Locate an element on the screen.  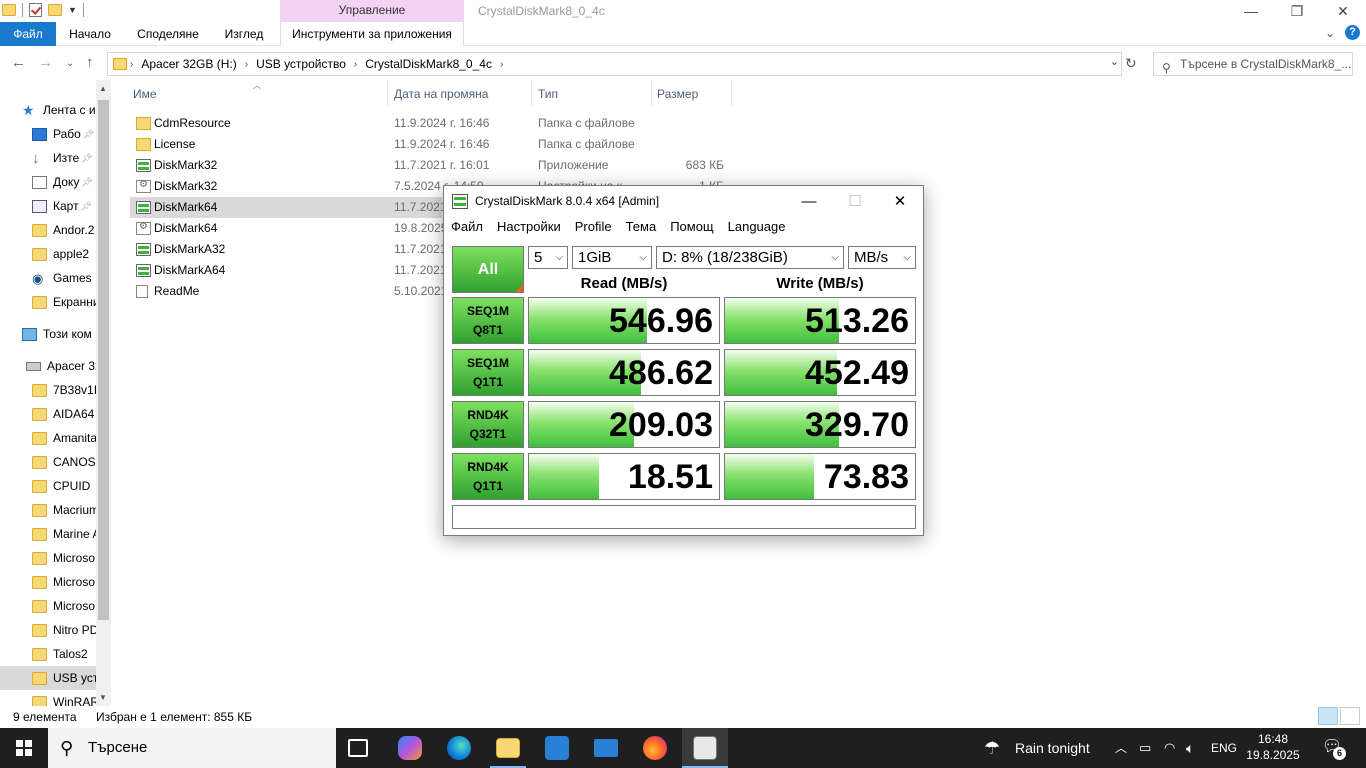
file-row: DiskMark64 11.7.2021 is located at coordinates (288, 207).